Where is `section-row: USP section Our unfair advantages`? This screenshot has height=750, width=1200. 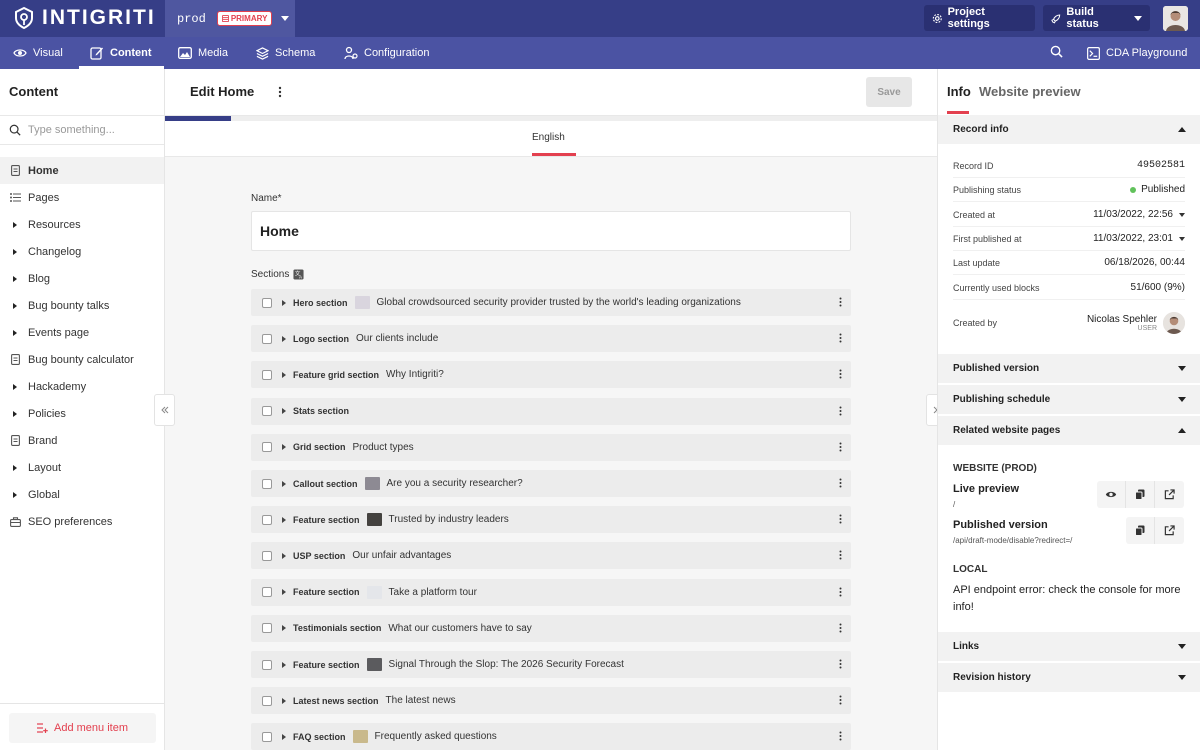 section-row: USP section Our unfair advantages is located at coordinates (551, 556).